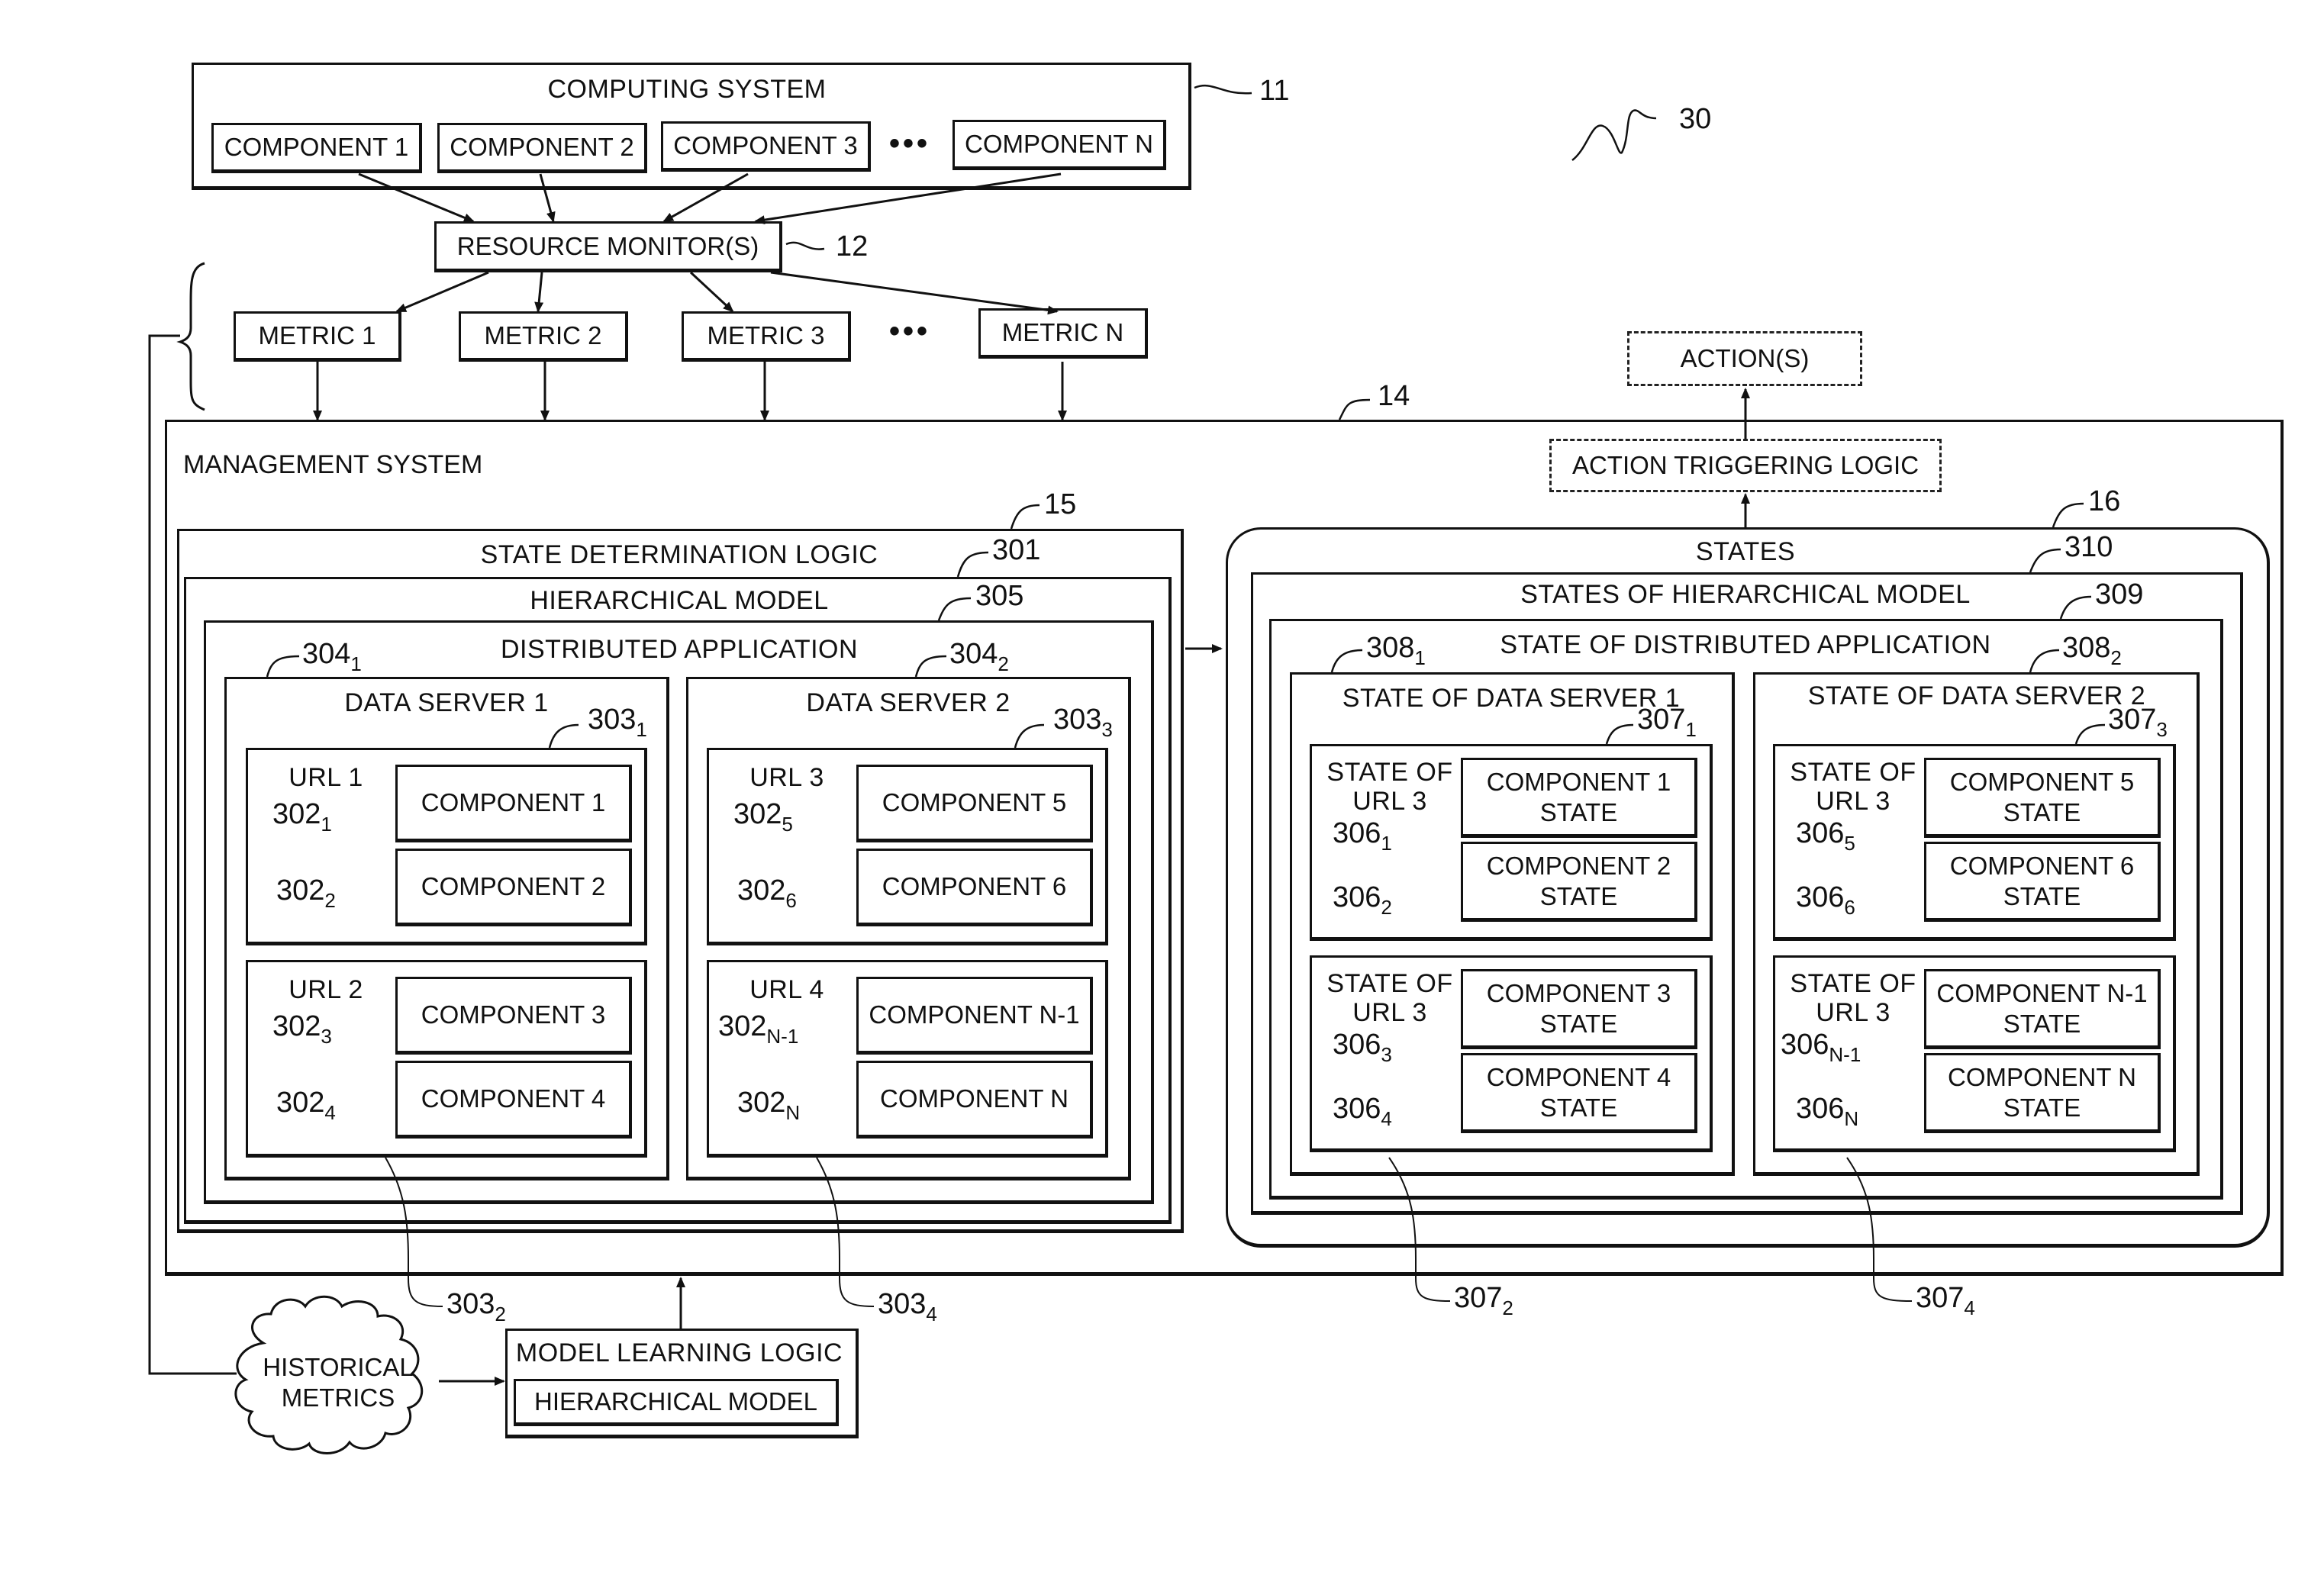  What do you see at coordinates (769, 1106) in the screenshot?
I see `component-ref: 302N` at bounding box center [769, 1106].